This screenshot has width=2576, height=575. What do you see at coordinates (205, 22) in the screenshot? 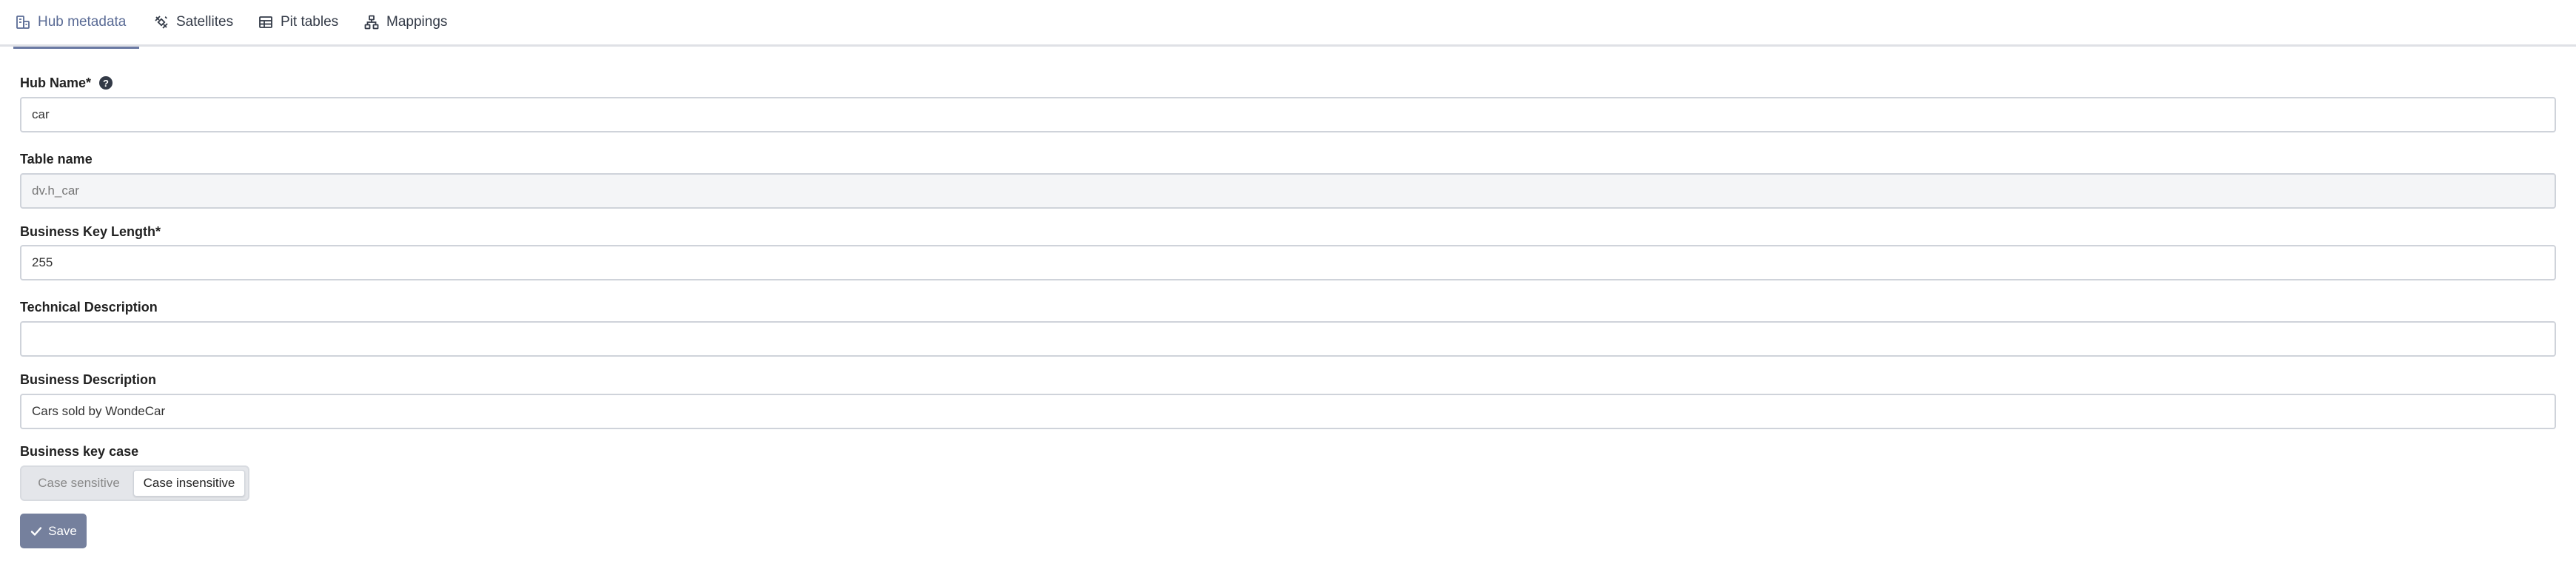
I see `tab-satellites-label: Satellites` at bounding box center [205, 22].